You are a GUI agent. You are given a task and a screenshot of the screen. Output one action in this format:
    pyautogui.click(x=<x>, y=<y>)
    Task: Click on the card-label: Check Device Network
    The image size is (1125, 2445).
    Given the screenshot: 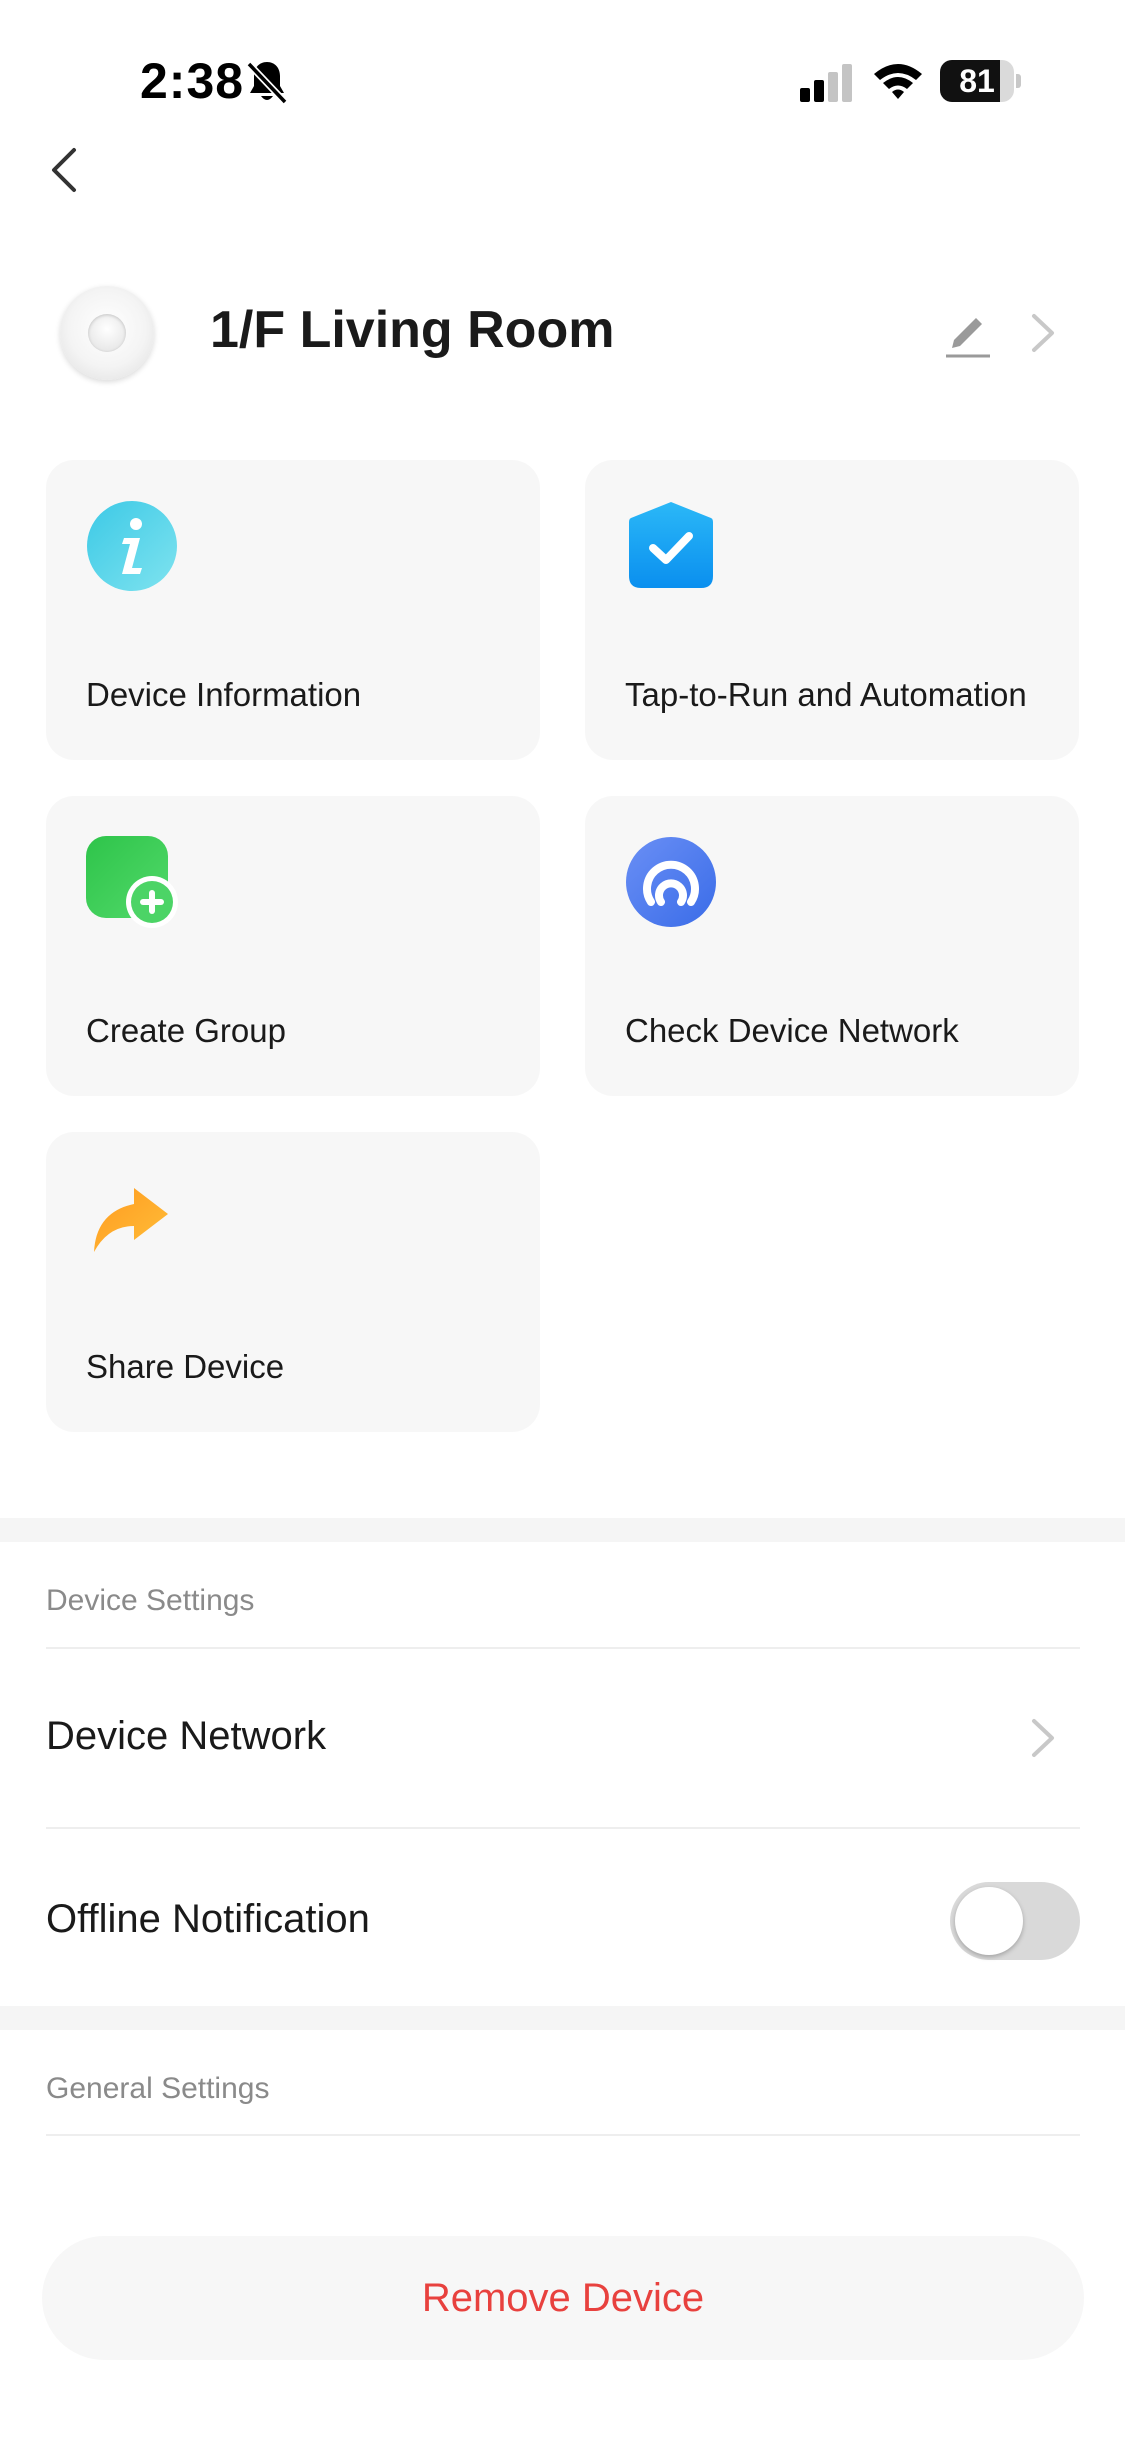 What is the action you would take?
    pyautogui.click(x=792, y=1030)
    